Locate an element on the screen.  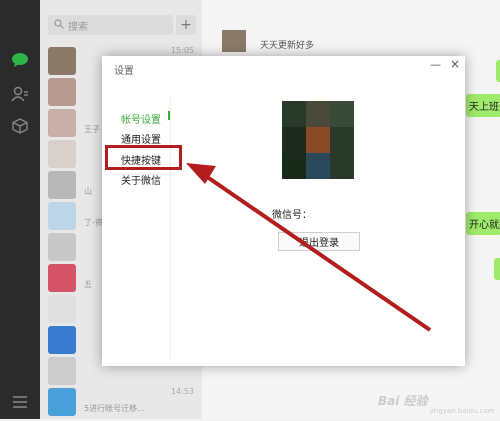
search-input: 搜索 is located at coordinates (110, 25).